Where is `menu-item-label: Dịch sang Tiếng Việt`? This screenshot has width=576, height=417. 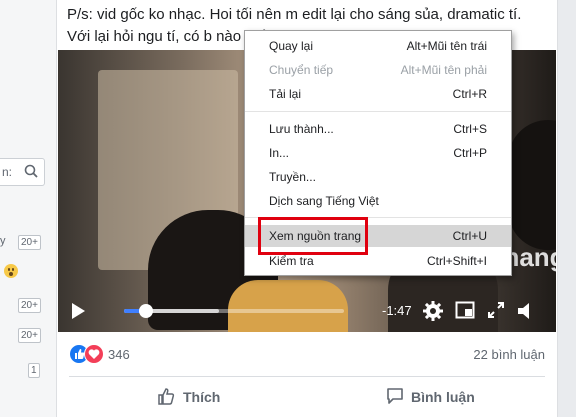 menu-item-label: Dịch sang Tiếng Việt is located at coordinates (324, 201).